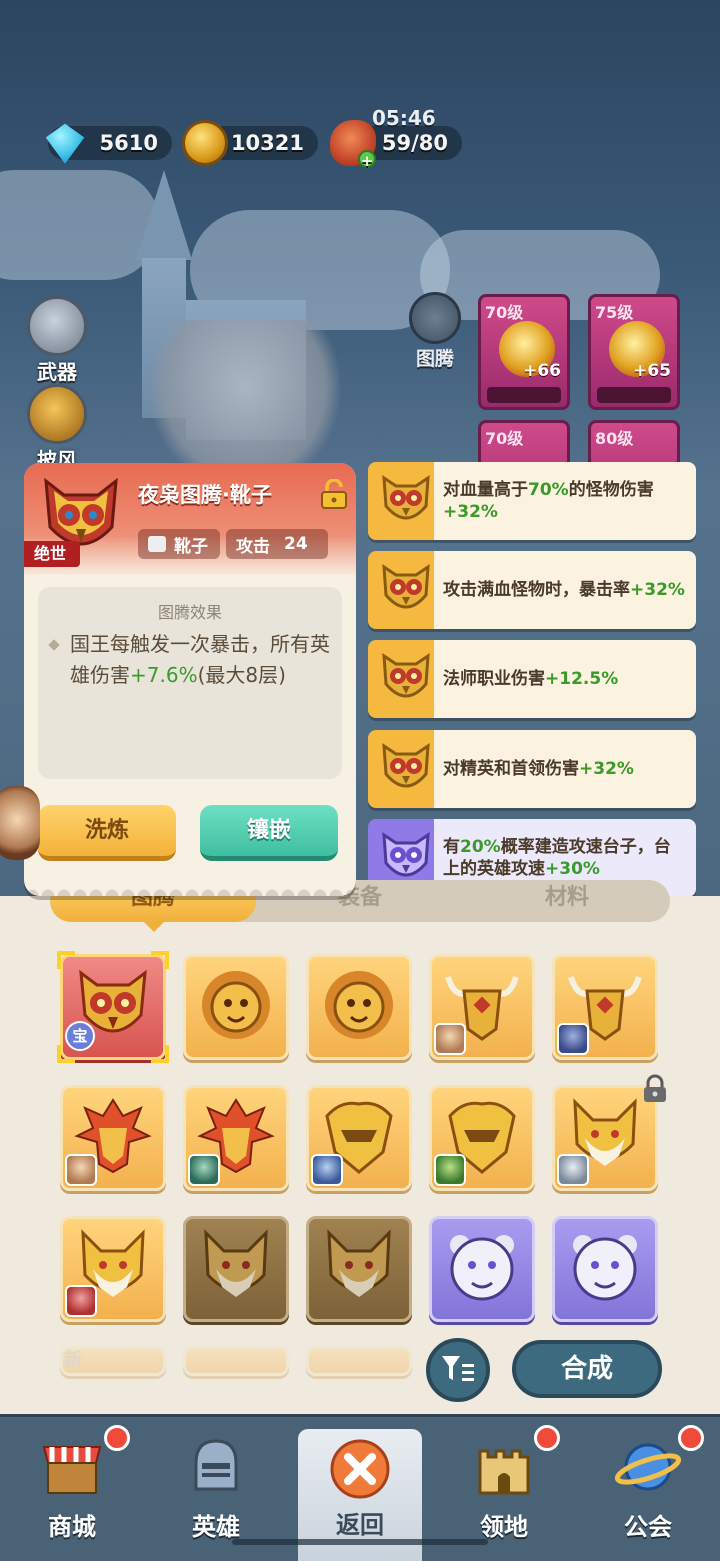  I want to click on peeking-character, so click(20, 823).